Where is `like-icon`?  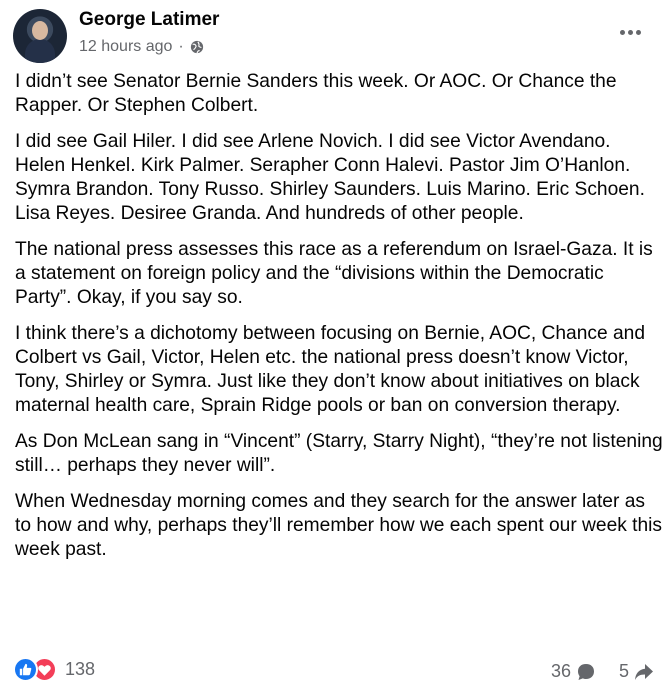 like-icon is located at coordinates (25, 669).